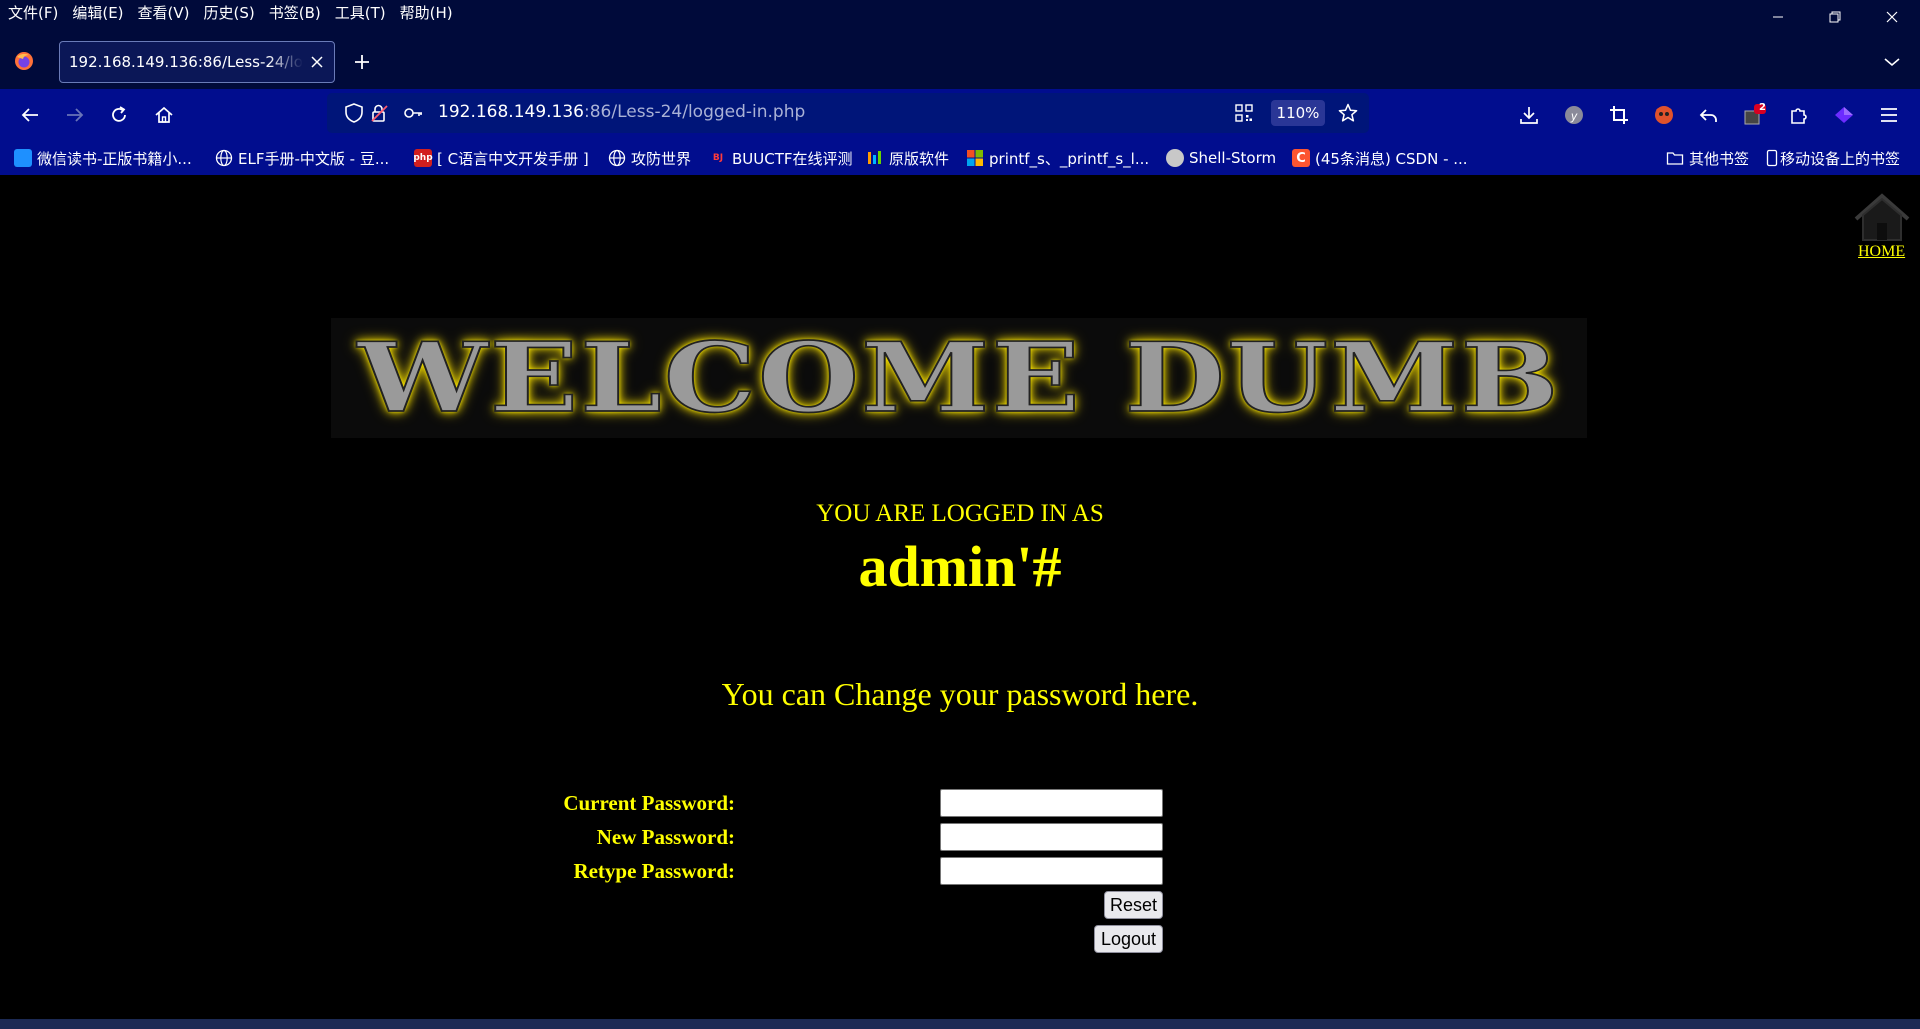 The height and width of the screenshot is (1029, 1920). Describe the element at coordinates (360, 13) in the screenshot. I see `menu-tools: 工具(T)` at that location.